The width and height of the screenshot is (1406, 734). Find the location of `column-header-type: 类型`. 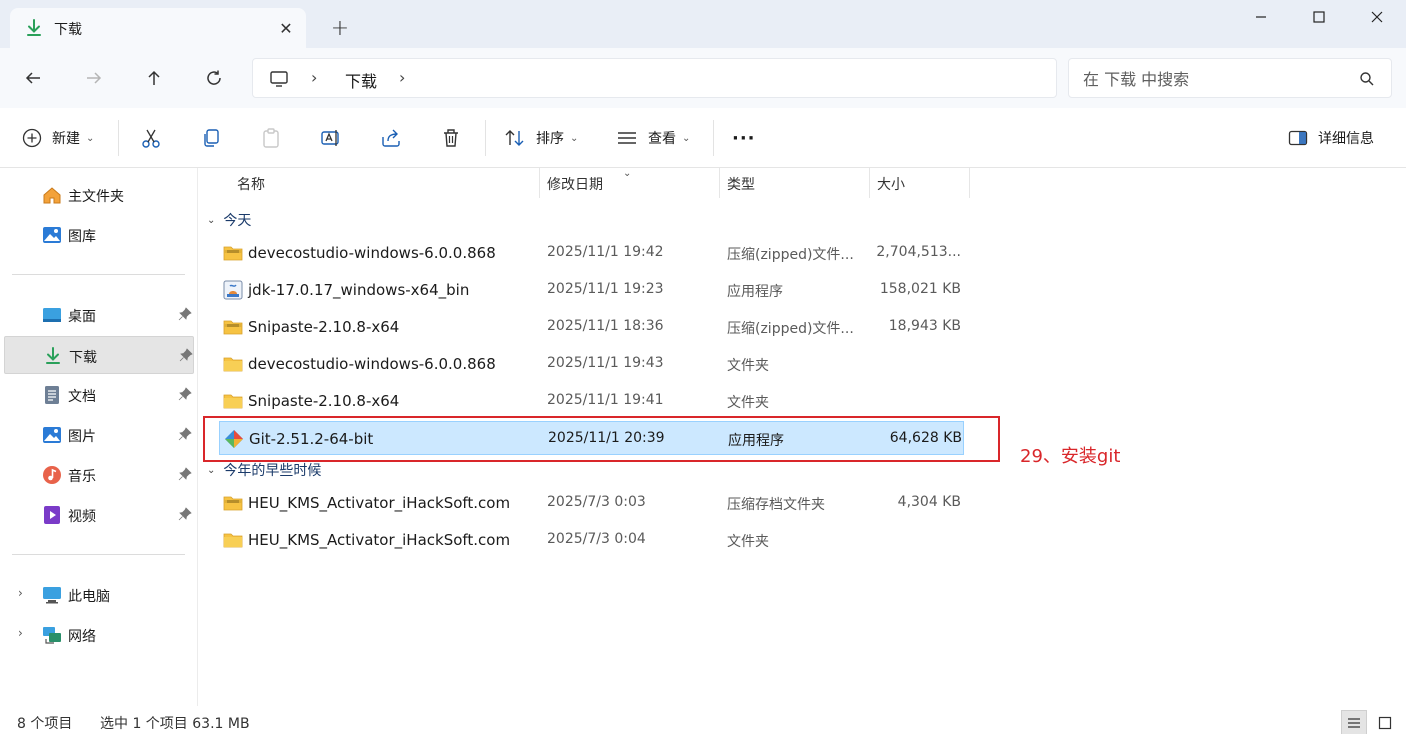

column-header-type: 类型 is located at coordinates (741, 184).